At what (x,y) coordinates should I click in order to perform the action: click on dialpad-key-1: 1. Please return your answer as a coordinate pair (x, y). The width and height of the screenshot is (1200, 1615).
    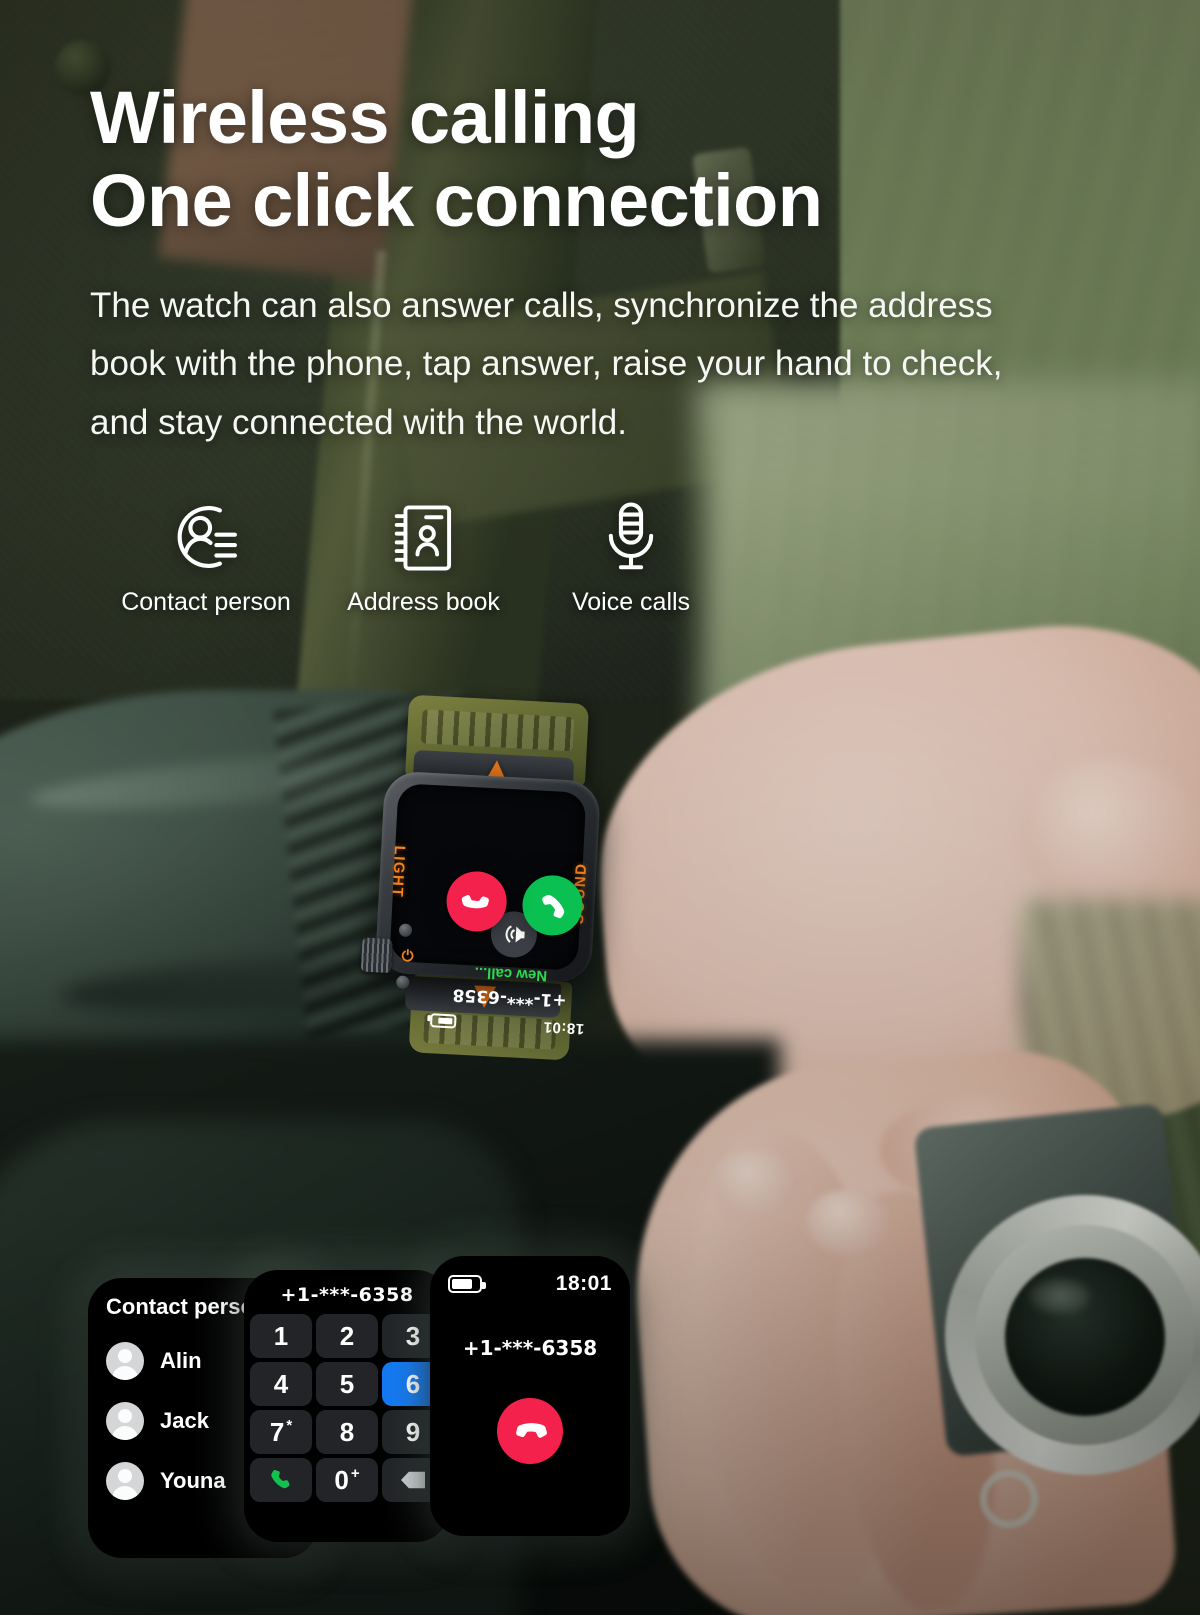
    Looking at the image, I should click on (281, 1336).